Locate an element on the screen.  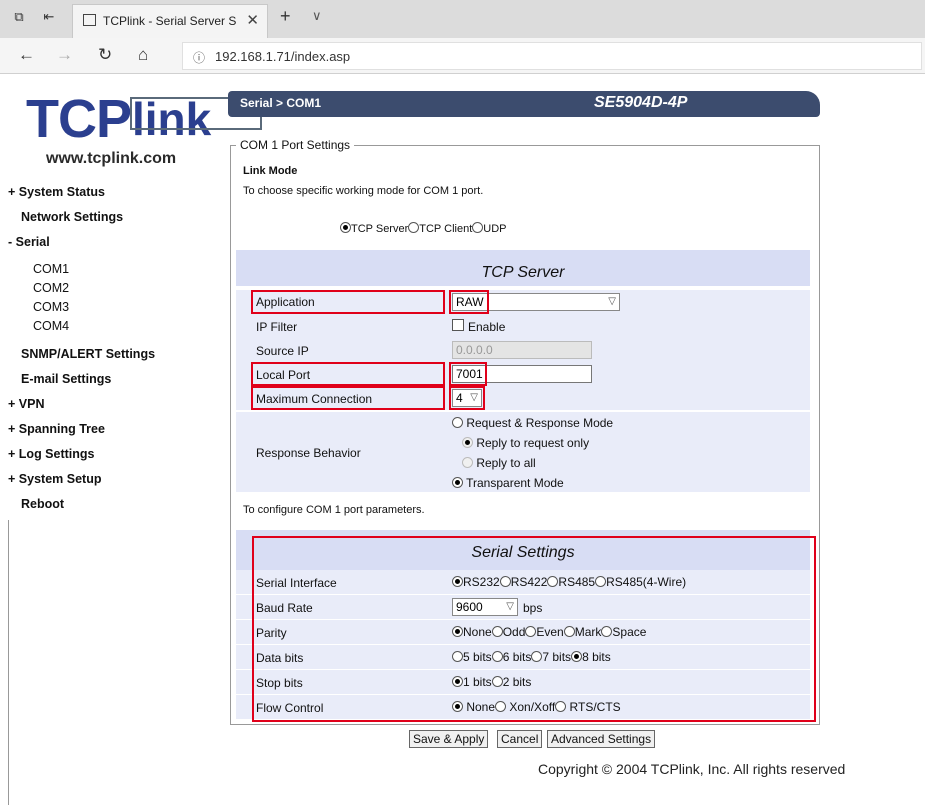
ip-filter-label: IP Filter is located at coordinates (277, 327).